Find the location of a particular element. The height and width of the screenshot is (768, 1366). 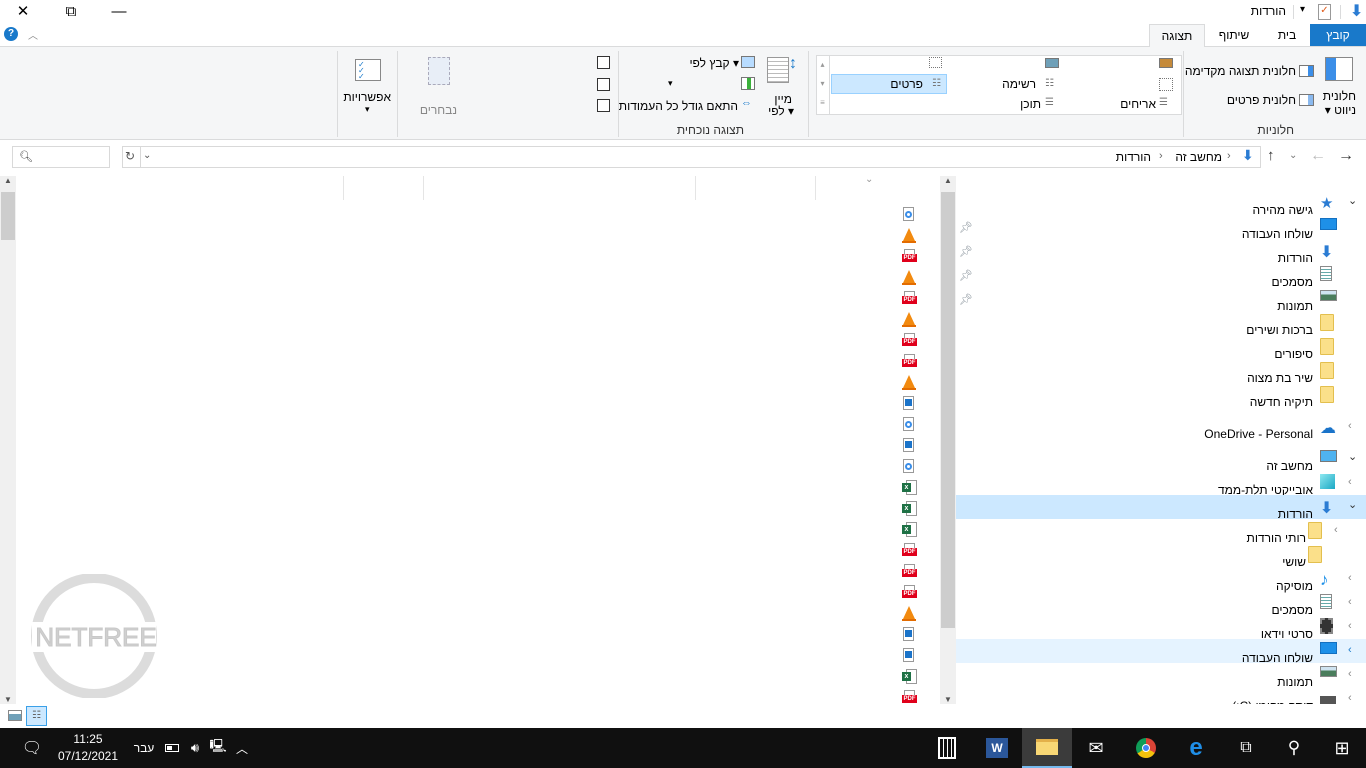

nav-item: שיר בת מצוה is located at coordinates (1161, 372).